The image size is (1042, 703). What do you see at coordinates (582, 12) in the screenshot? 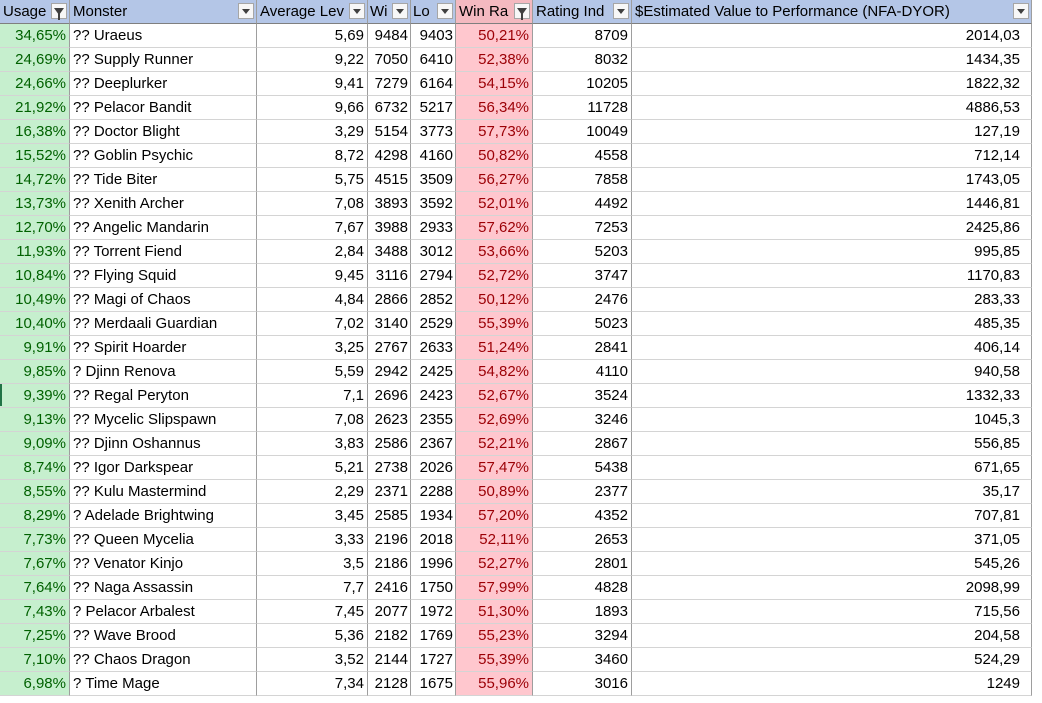
I see `header-rating-index: Rating Ind` at bounding box center [582, 12].